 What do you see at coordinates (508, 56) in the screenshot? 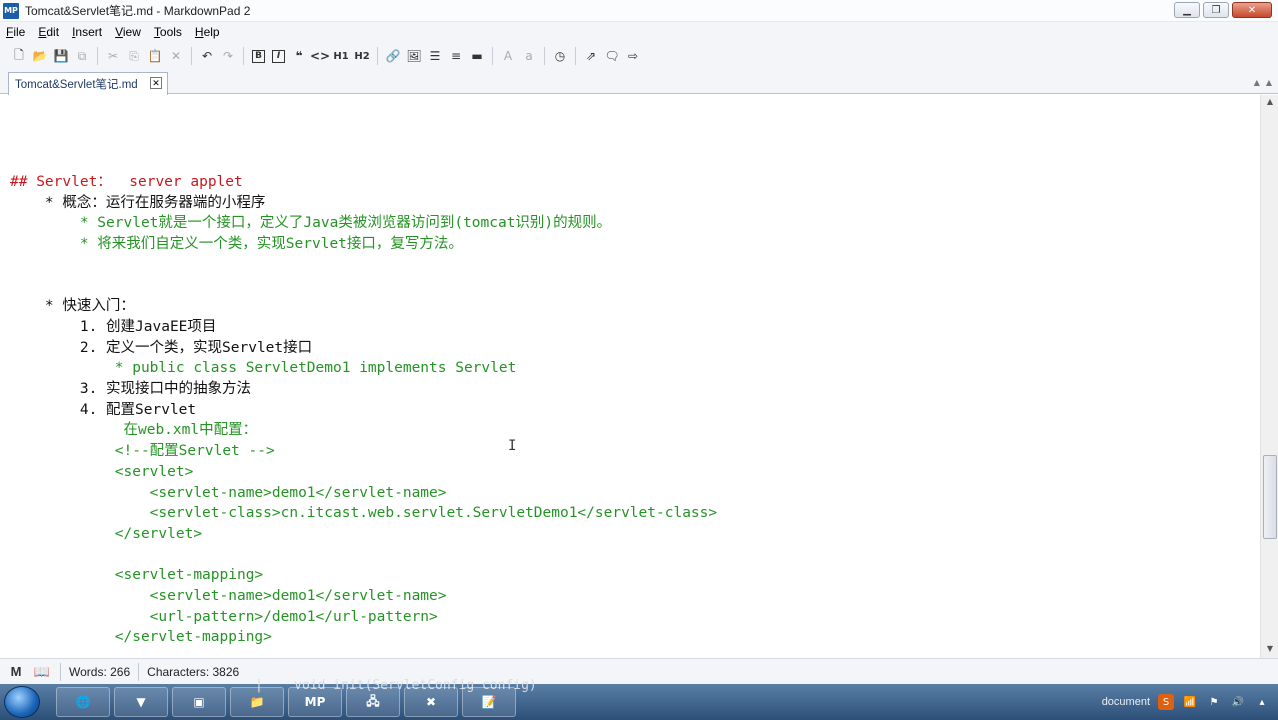
I see `uppercase-icon: A` at bounding box center [508, 56].